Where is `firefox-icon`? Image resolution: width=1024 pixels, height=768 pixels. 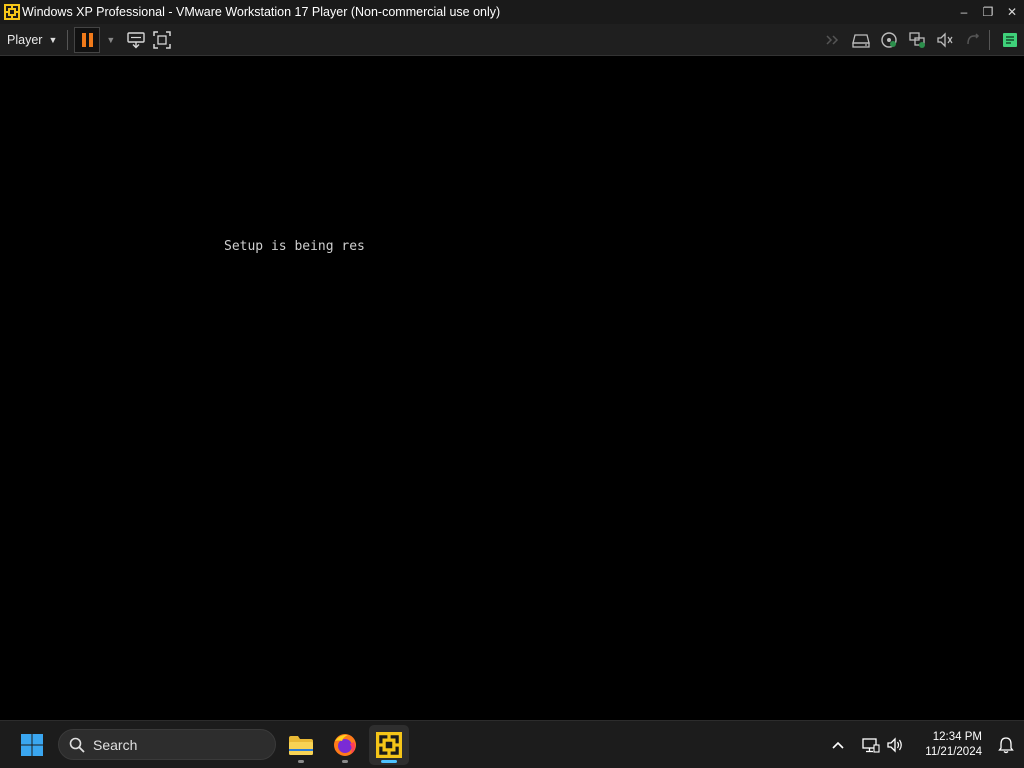
firefox-icon is located at coordinates (345, 745).